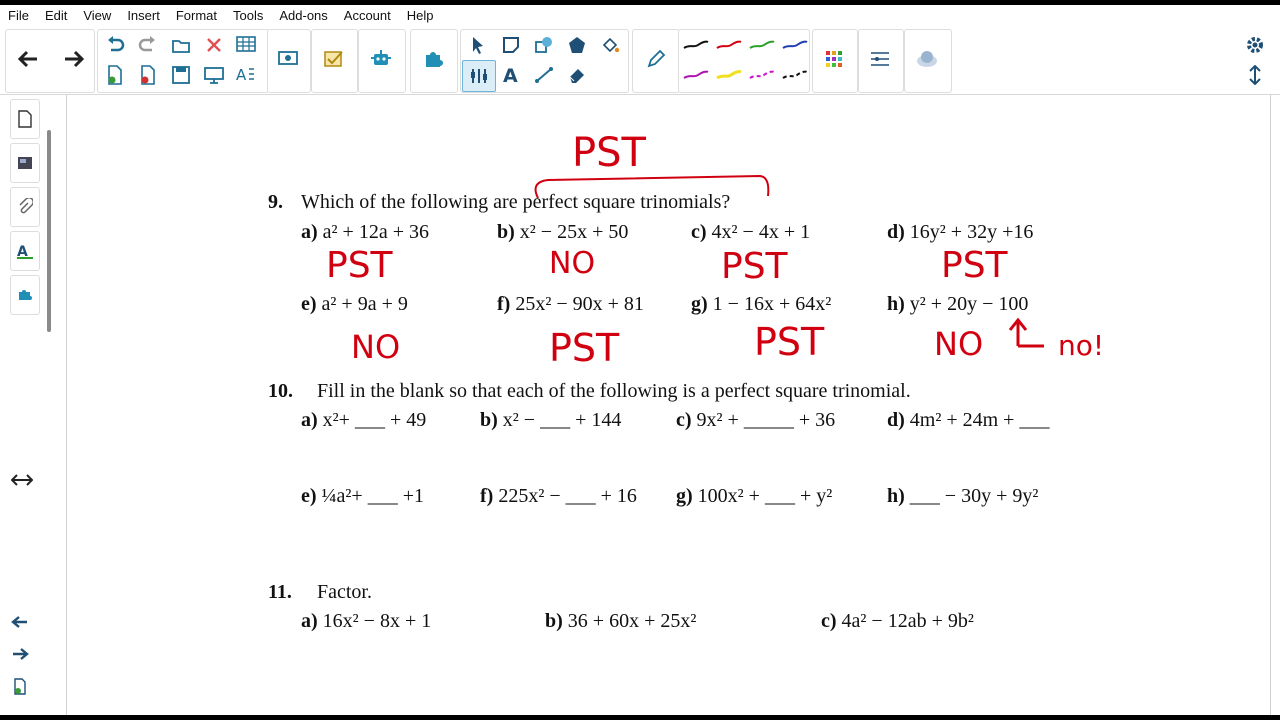 Image resolution: width=1280 pixels, height=720 pixels. Describe the element at coordinates (248, 15) in the screenshot. I see `menu-tools: Tools` at that location.